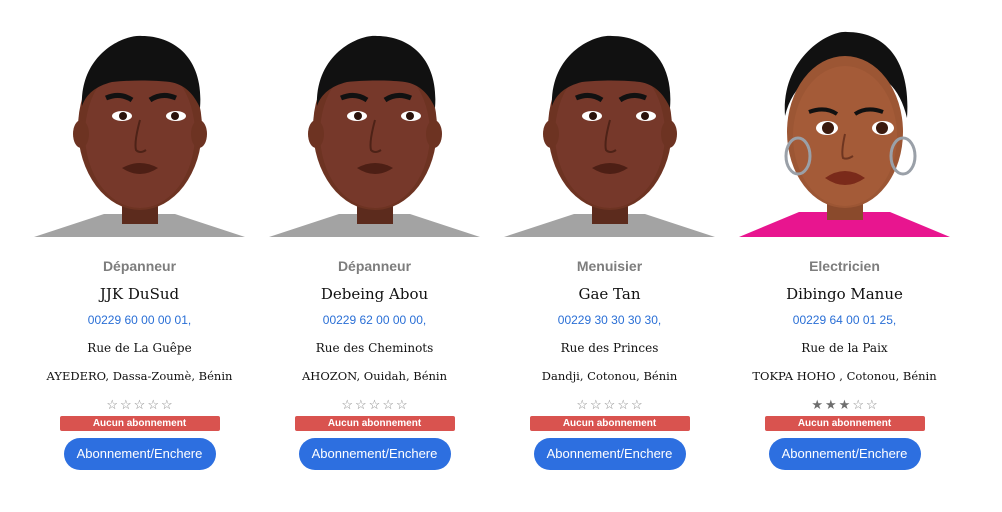 The width and height of the screenshot is (1002, 512). Describe the element at coordinates (844, 294) in the screenshot. I see `artisan-name: Dibingo Manue` at that location.